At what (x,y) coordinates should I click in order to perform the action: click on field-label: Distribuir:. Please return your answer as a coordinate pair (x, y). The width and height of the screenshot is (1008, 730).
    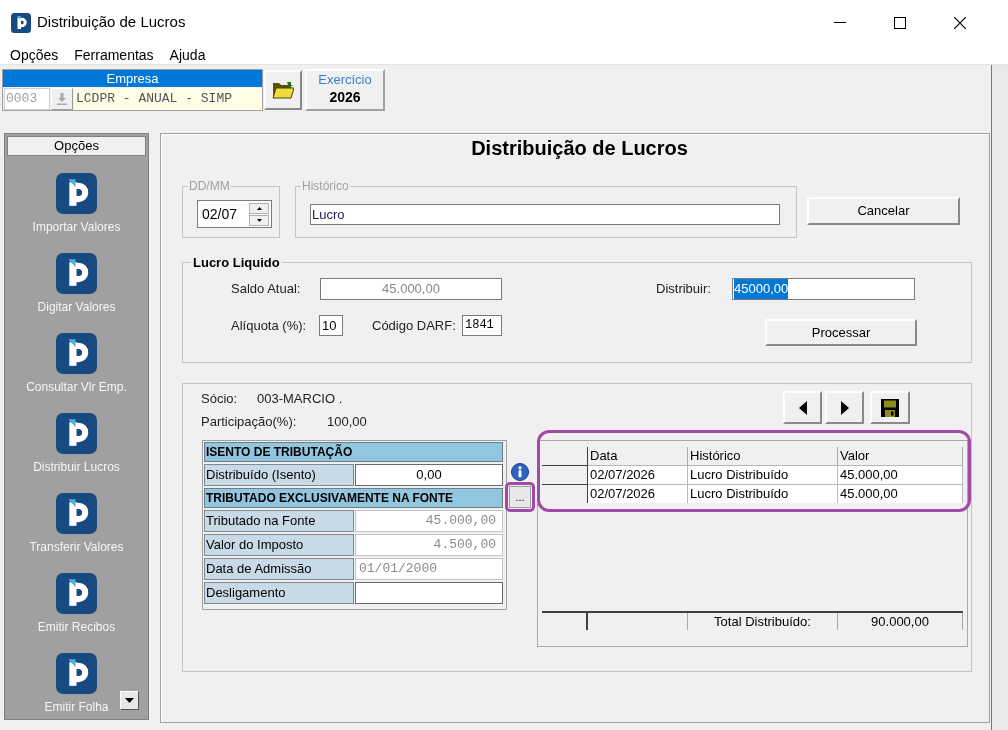
    Looking at the image, I should click on (684, 289).